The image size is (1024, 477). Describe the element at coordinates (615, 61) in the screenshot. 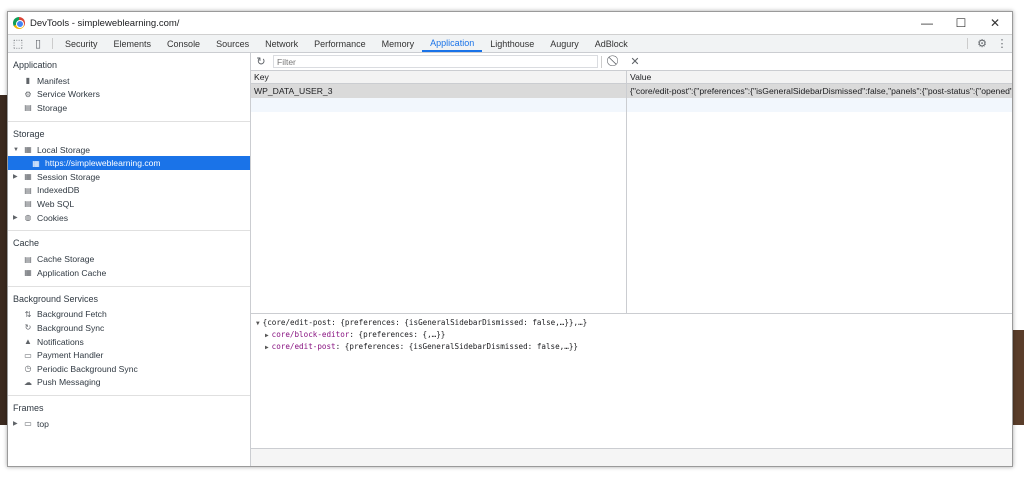

I see `clear-all-icon: ⃠` at that location.